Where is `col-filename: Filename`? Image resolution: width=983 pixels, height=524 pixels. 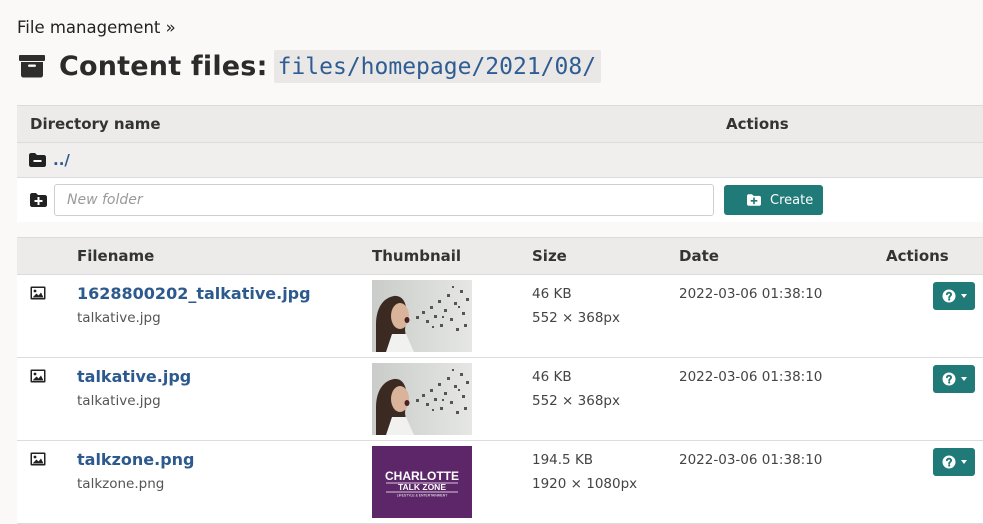
col-filename: Filename is located at coordinates (116, 256).